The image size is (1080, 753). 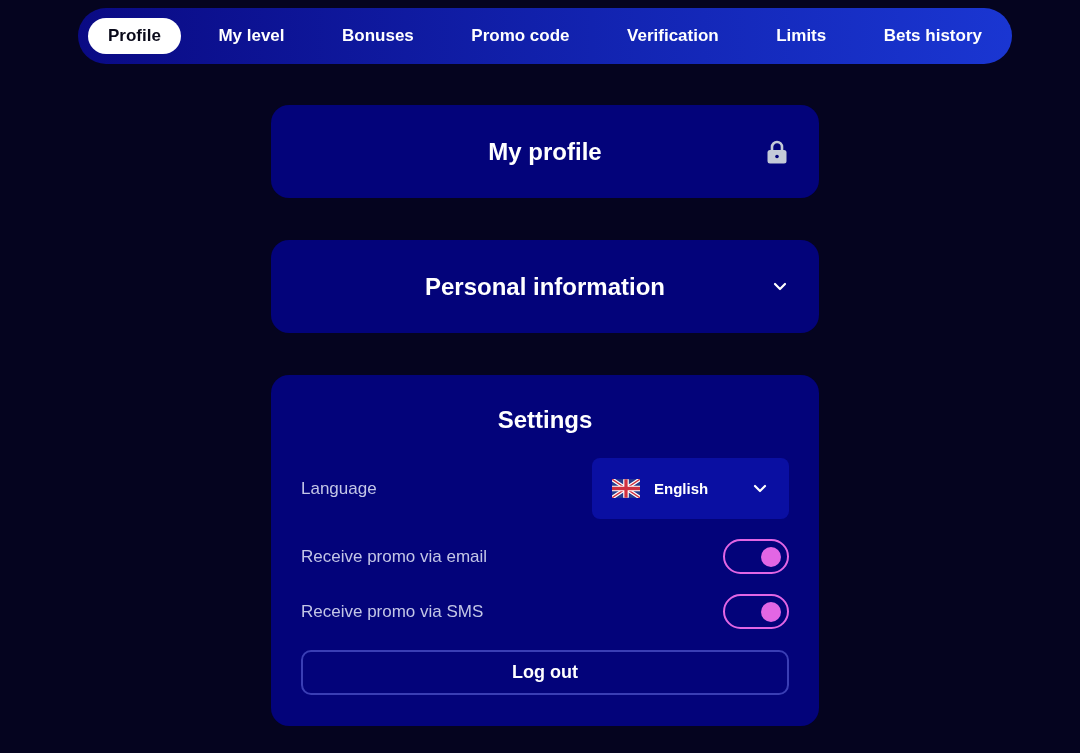 I want to click on section-card: Personal information, so click(x=545, y=286).